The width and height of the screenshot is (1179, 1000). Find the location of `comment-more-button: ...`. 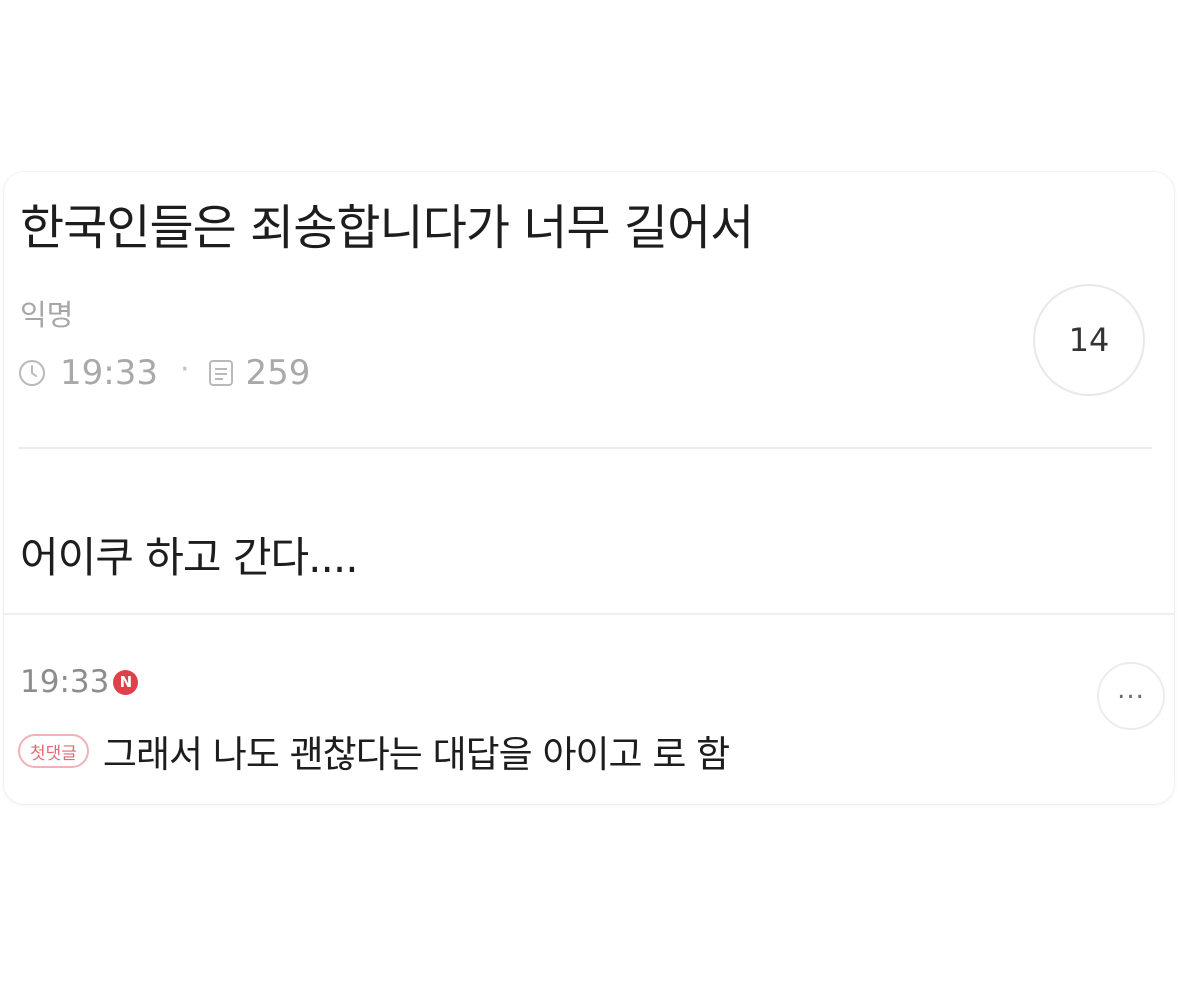

comment-more-button: ... is located at coordinates (1131, 696).